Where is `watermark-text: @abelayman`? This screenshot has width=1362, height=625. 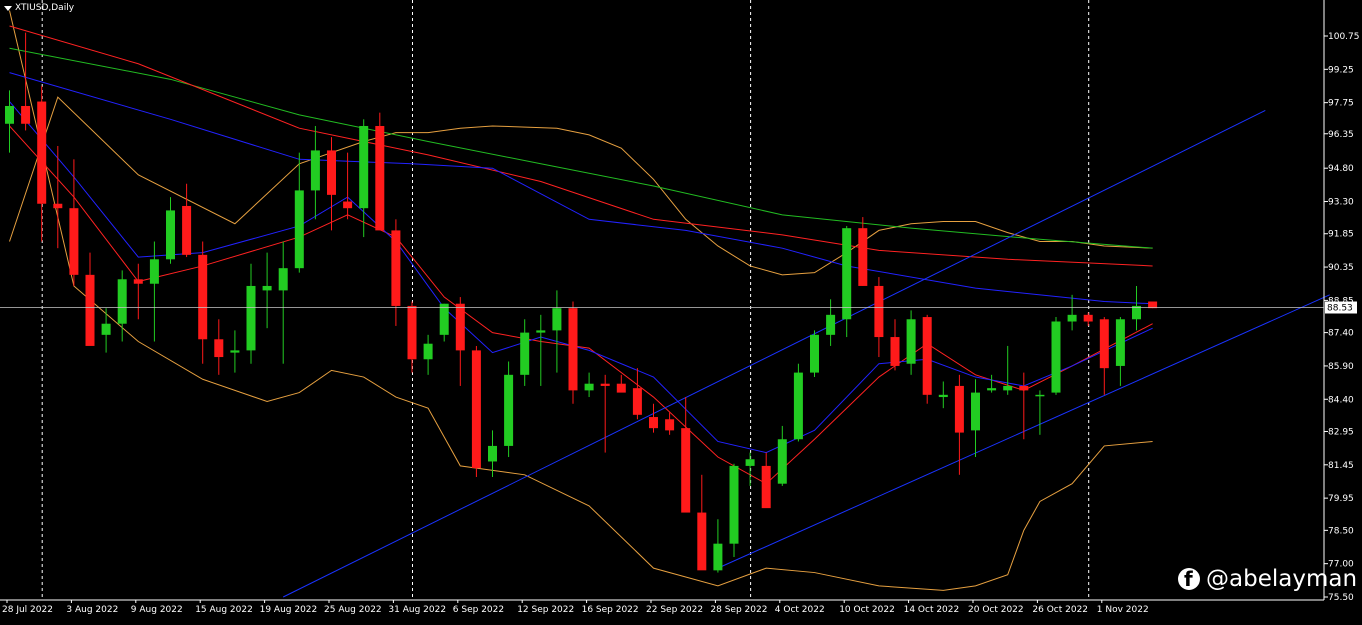 watermark-text: @abelayman is located at coordinates (1282, 579).